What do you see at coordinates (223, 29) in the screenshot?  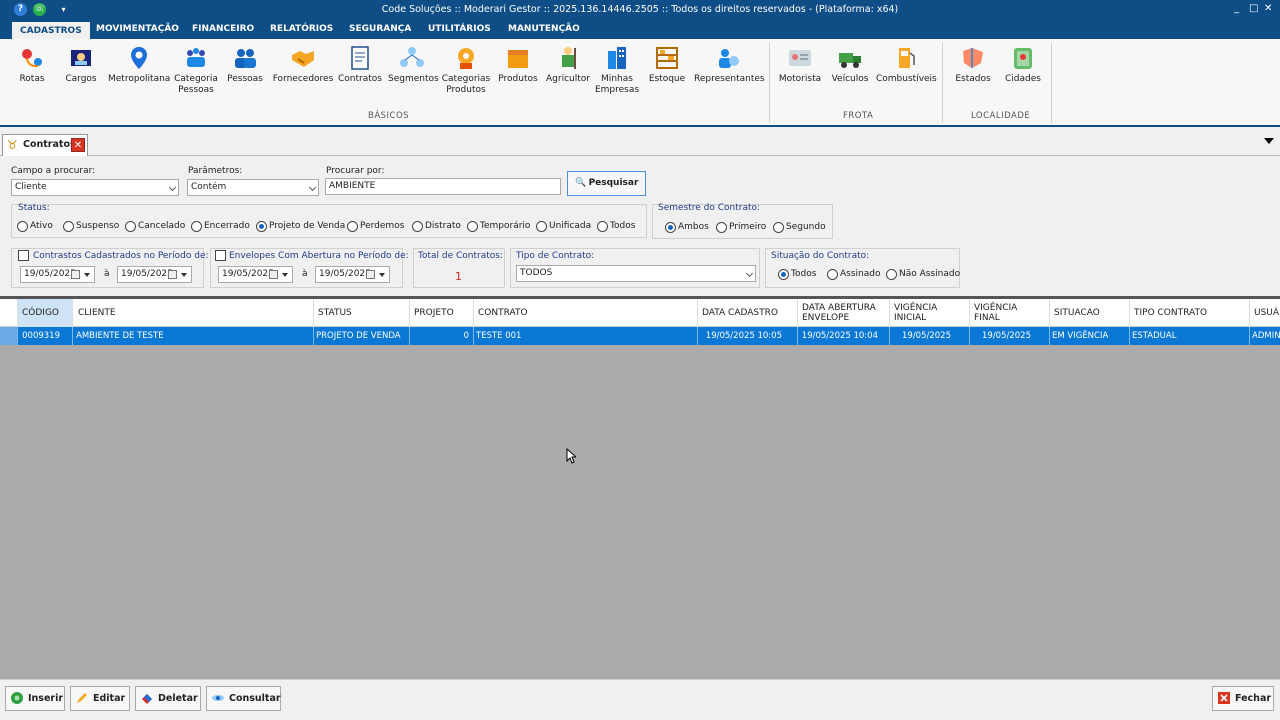 I see `menu-financeiro: FINANCEIRO` at bounding box center [223, 29].